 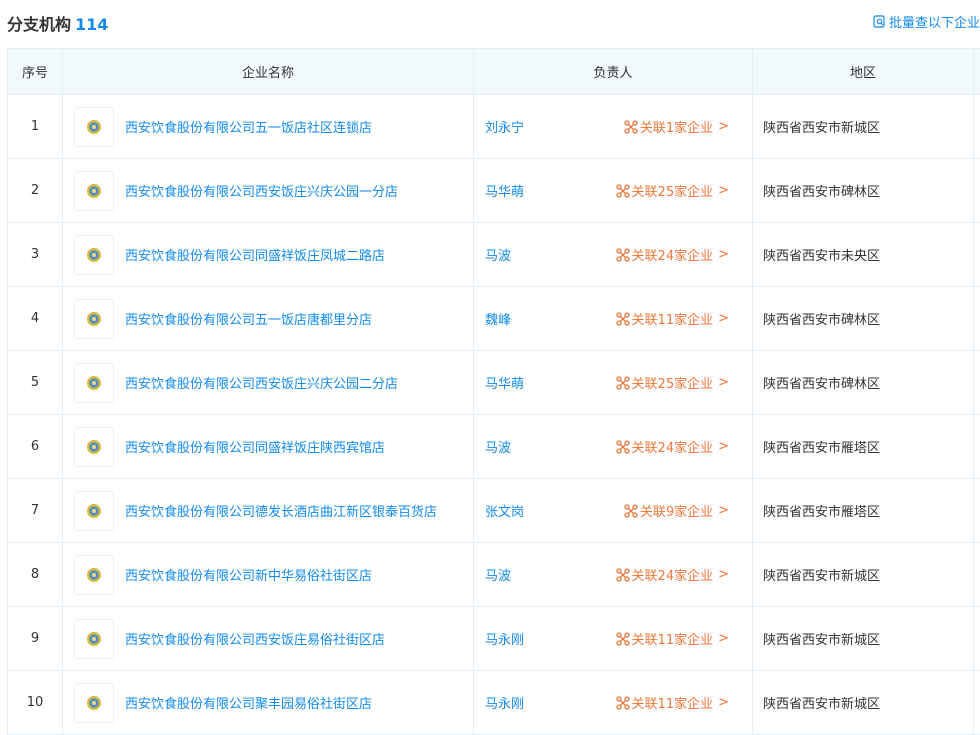 I want to click on company-name-link: 西安饮食股份有限公司西安饭庄兴庆公园二分店, so click(x=261, y=382).